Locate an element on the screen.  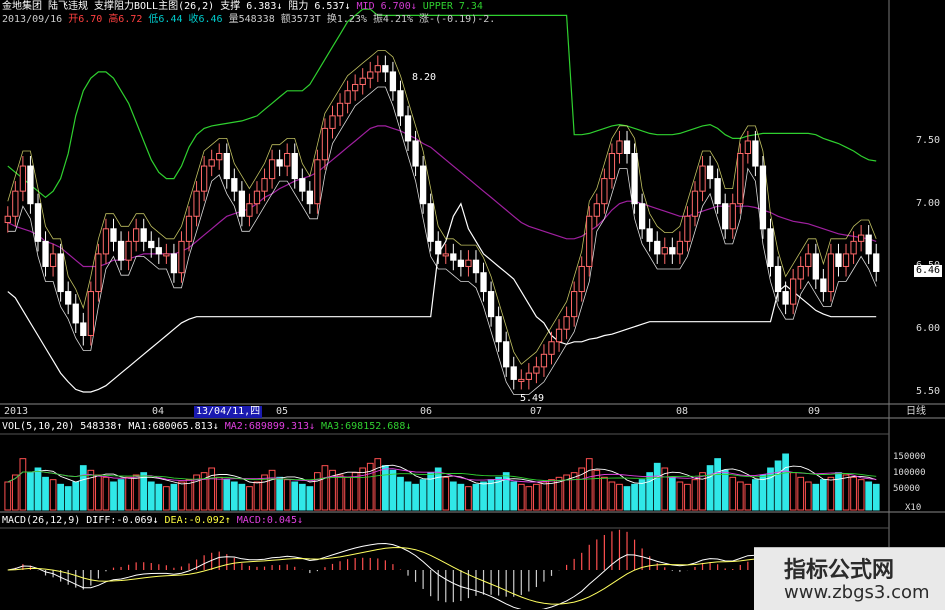
header-line1-item: UPPER 7.34 is located at coordinates (452, 6).